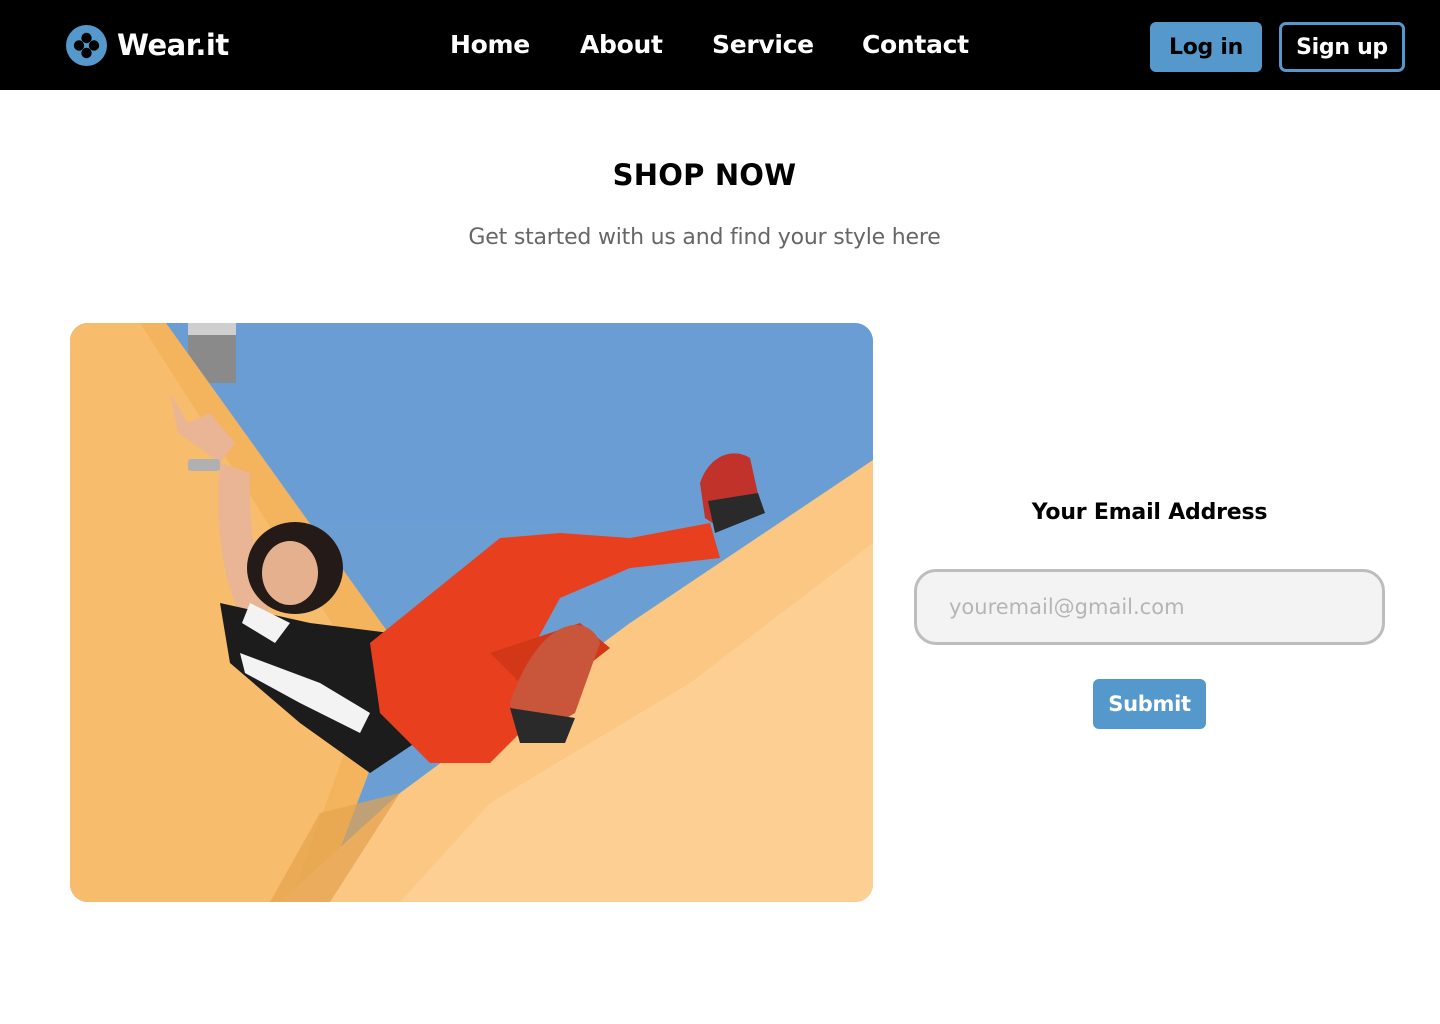  Describe the element at coordinates (915, 44) in the screenshot. I see `nav-link-contact: Contact` at that location.